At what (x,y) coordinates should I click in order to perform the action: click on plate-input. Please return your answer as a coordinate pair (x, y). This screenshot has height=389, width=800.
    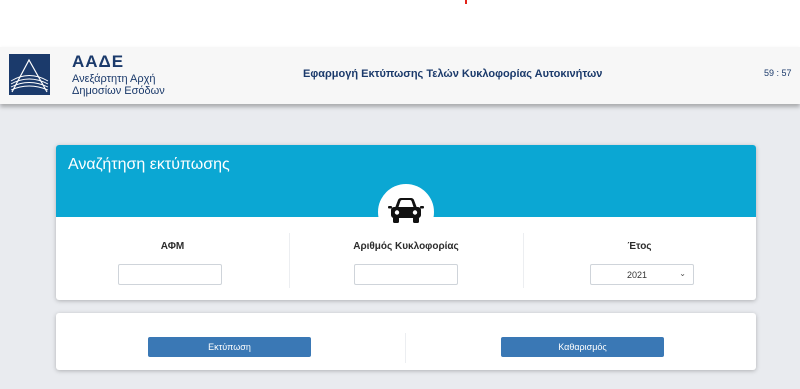
    Looking at the image, I should click on (406, 274).